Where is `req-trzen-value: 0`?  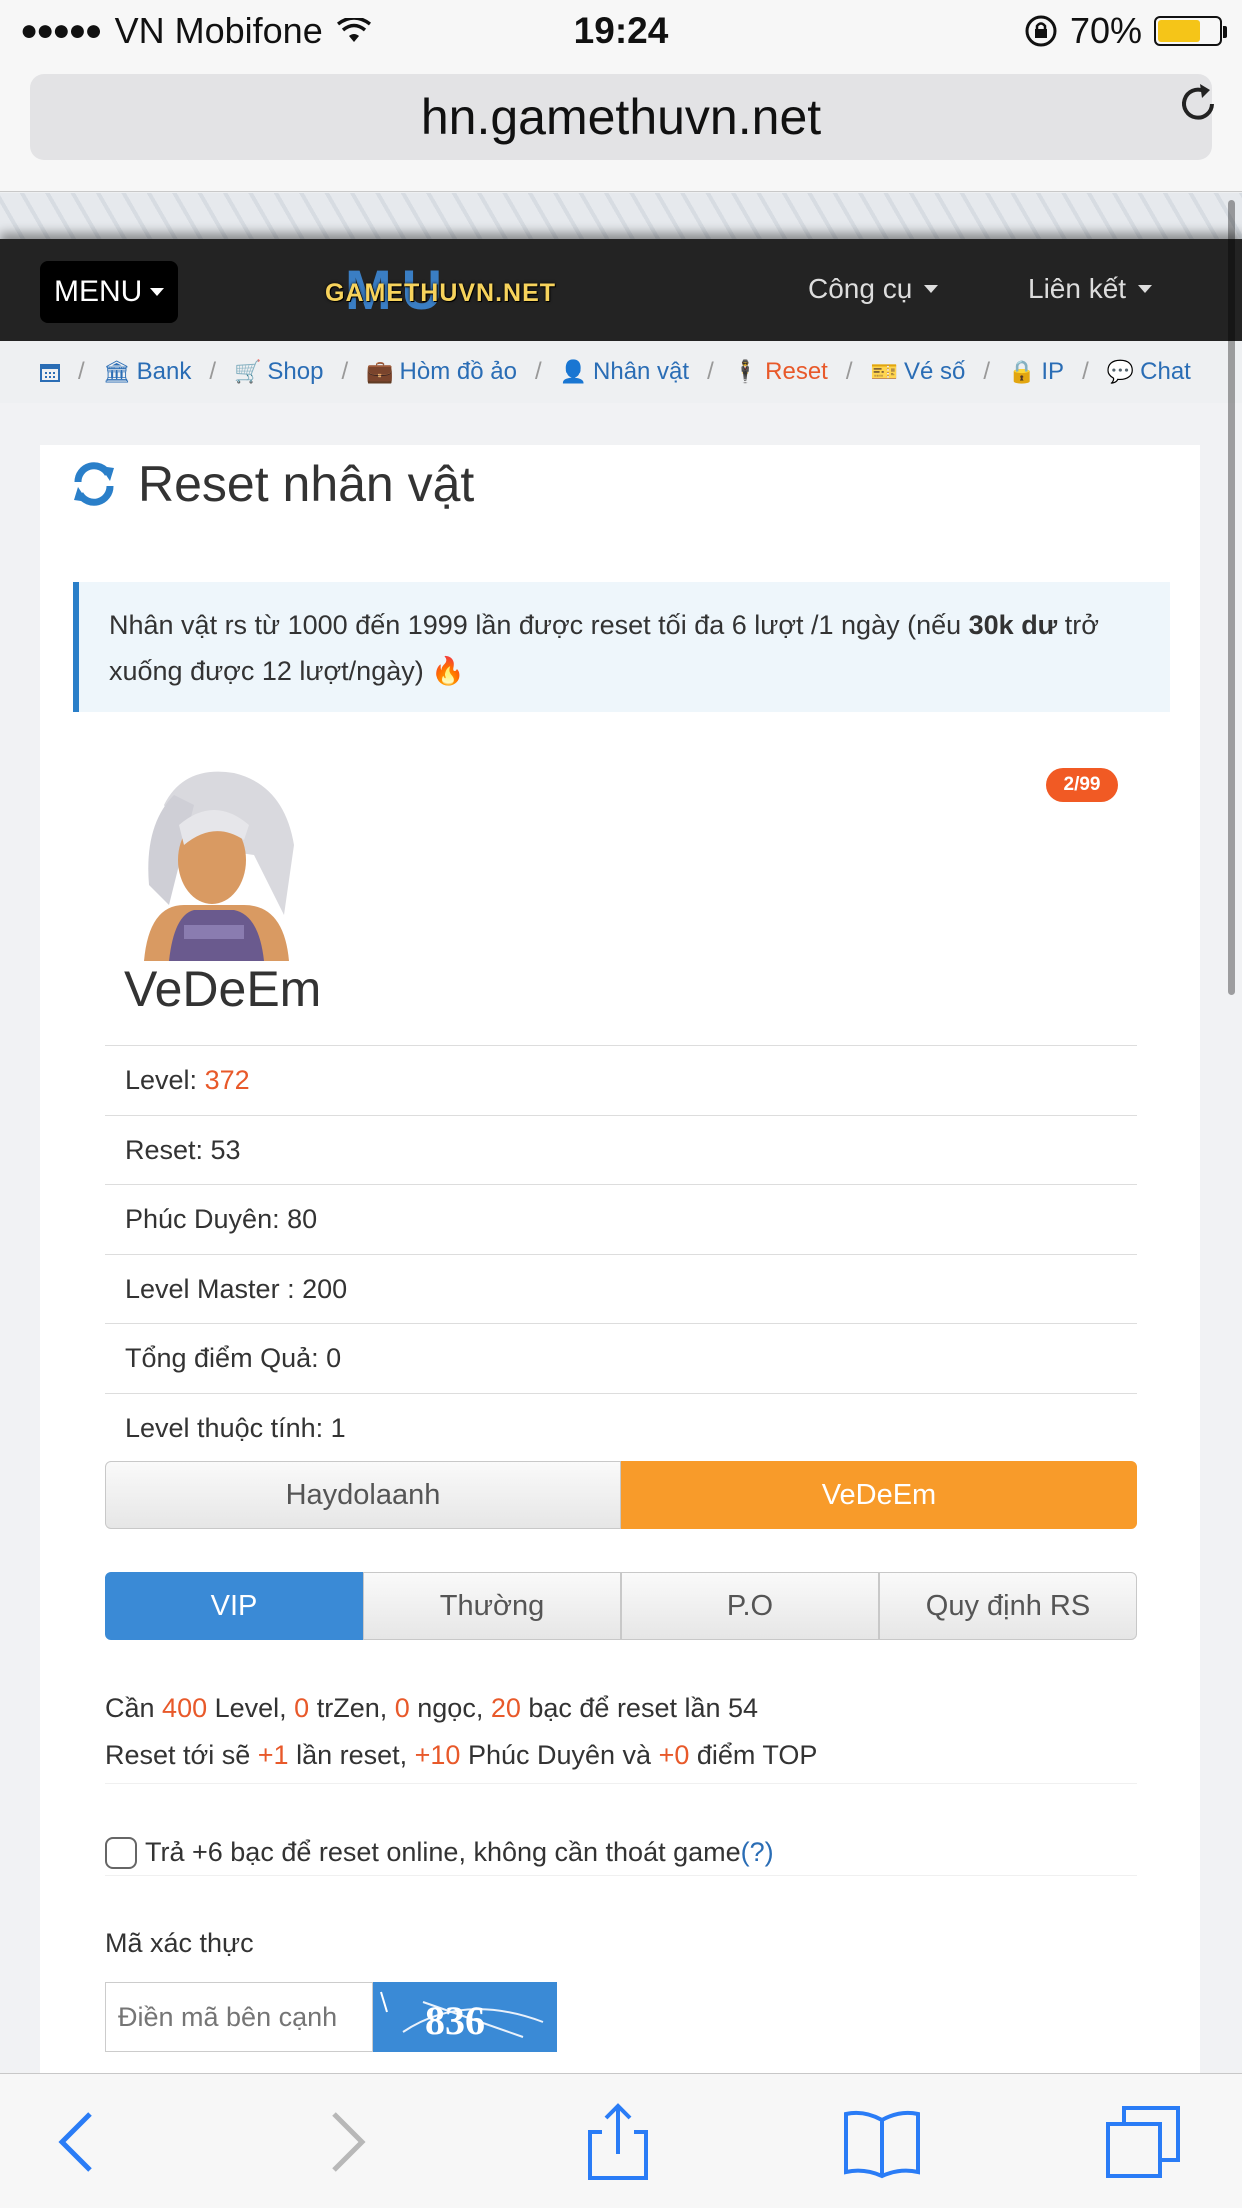 req-trzen-value: 0 is located at coordinates (302, 1708).